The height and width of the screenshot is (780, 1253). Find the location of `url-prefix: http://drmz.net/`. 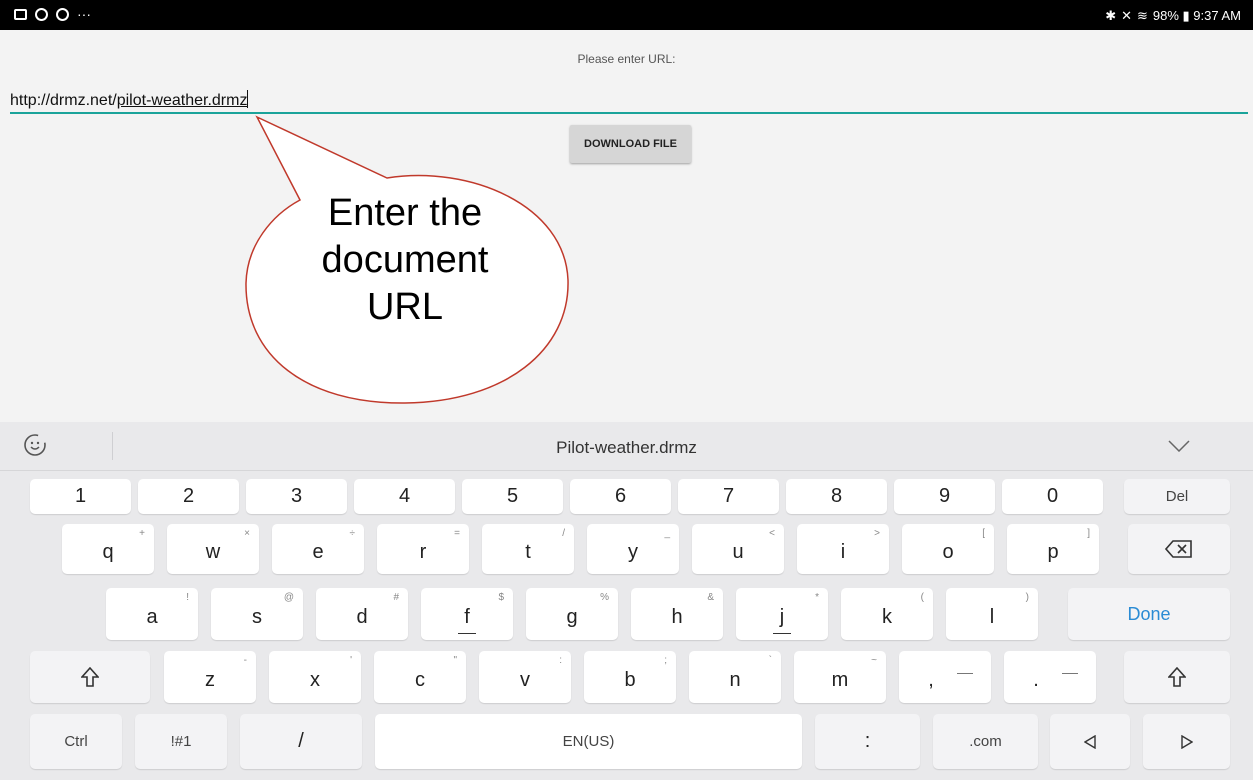

url-prefix: http://drmz.net/ is located at coordinates (63, 100).